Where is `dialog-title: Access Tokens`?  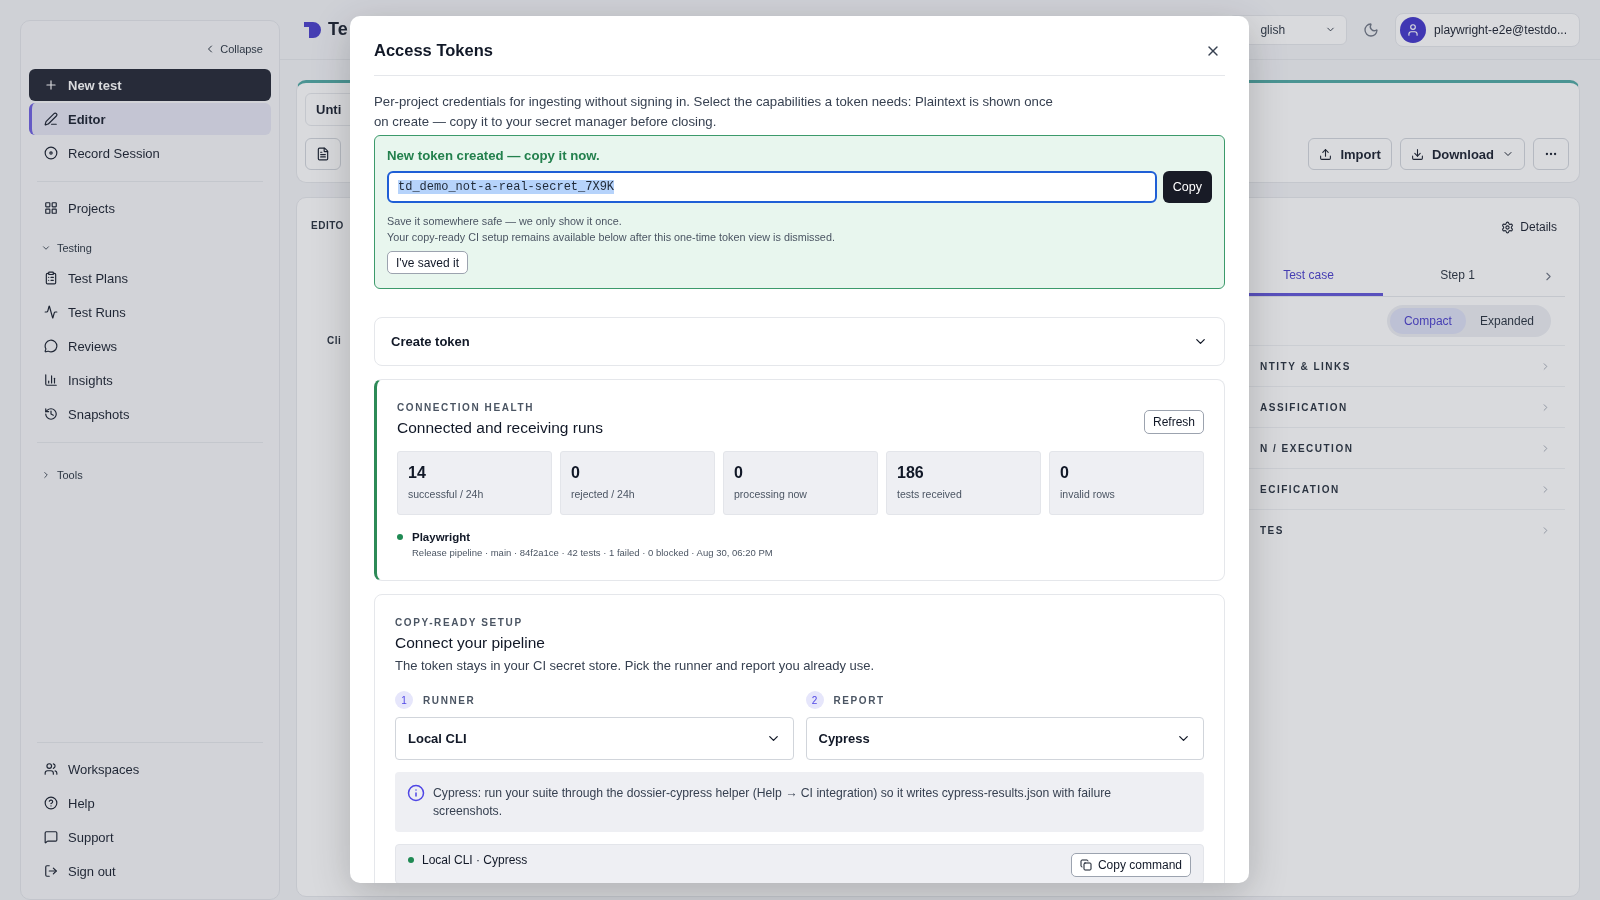
dialog-title: Access Tokens is located at coordinates (433, 50).